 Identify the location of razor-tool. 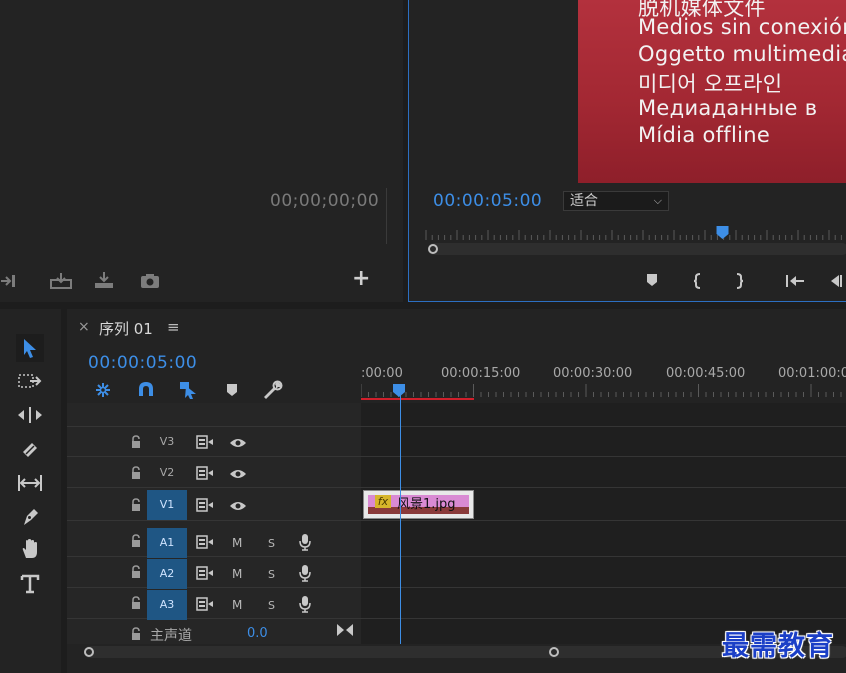
(30, 450).